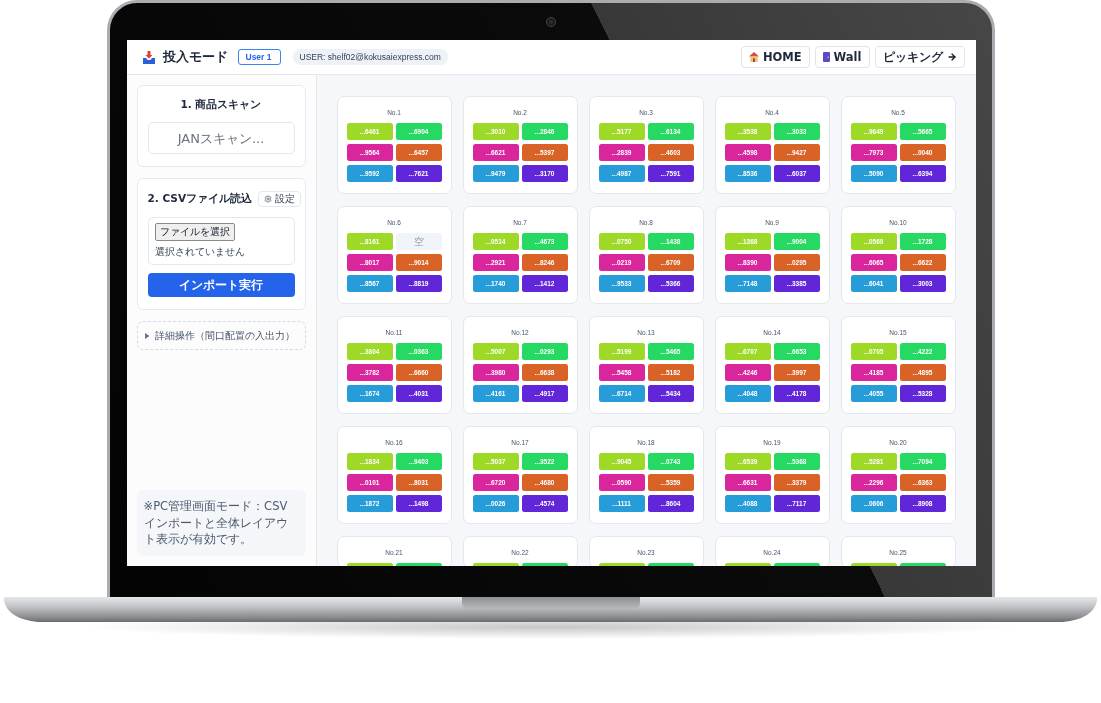 The height and width of the screenshot is (703, 1101). Describe the element at coordinates (551, 21) in the screenshot. I see `camera-icon` at that location.